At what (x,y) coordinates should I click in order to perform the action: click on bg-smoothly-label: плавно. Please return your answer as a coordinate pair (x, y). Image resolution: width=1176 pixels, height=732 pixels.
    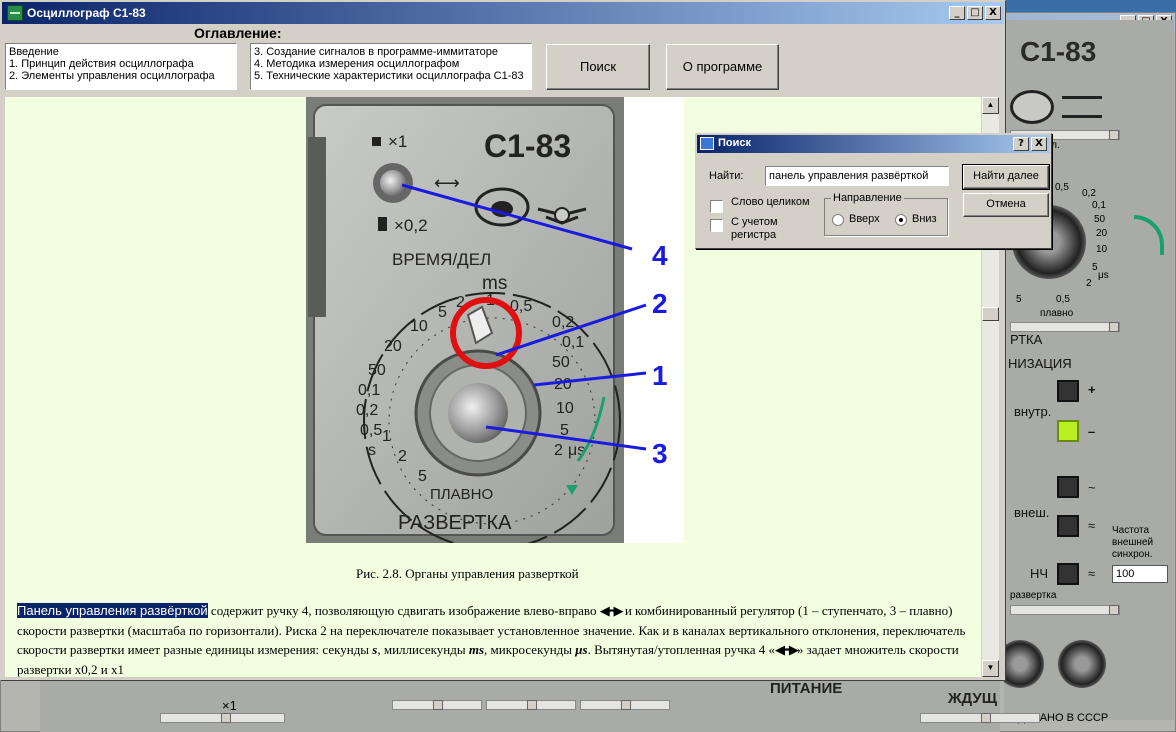
    Looking at the image, I should click on (1057, 313).